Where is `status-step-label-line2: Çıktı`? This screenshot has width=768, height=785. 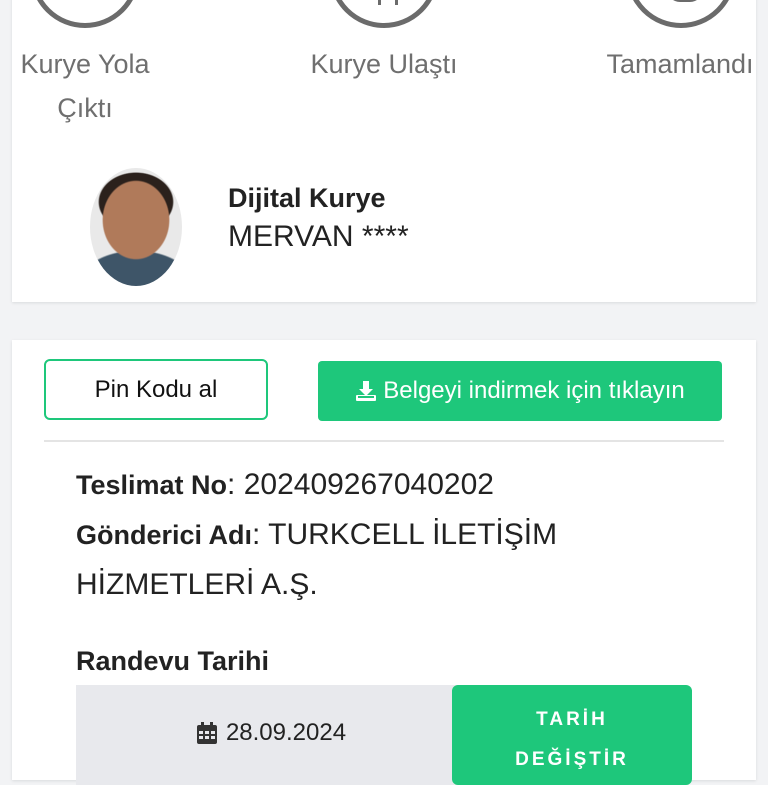 status-step-label-line2: Çıktı is located at coordinates (85, 108).